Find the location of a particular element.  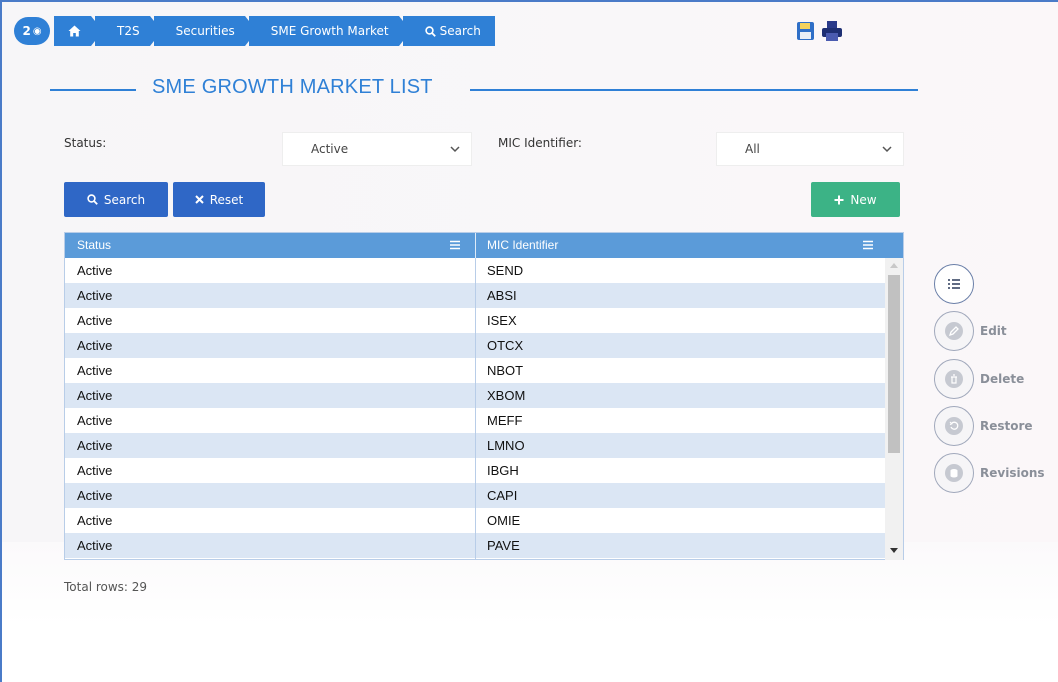

breadcrumb-home is located at coordinates (78, 31).